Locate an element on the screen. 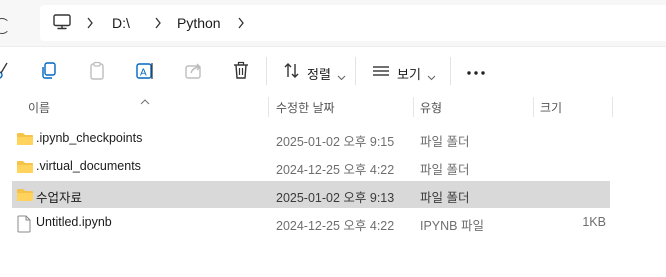 The height and width of the screenshot is (277, 666). more-icon is located at coordinates (476, 73).